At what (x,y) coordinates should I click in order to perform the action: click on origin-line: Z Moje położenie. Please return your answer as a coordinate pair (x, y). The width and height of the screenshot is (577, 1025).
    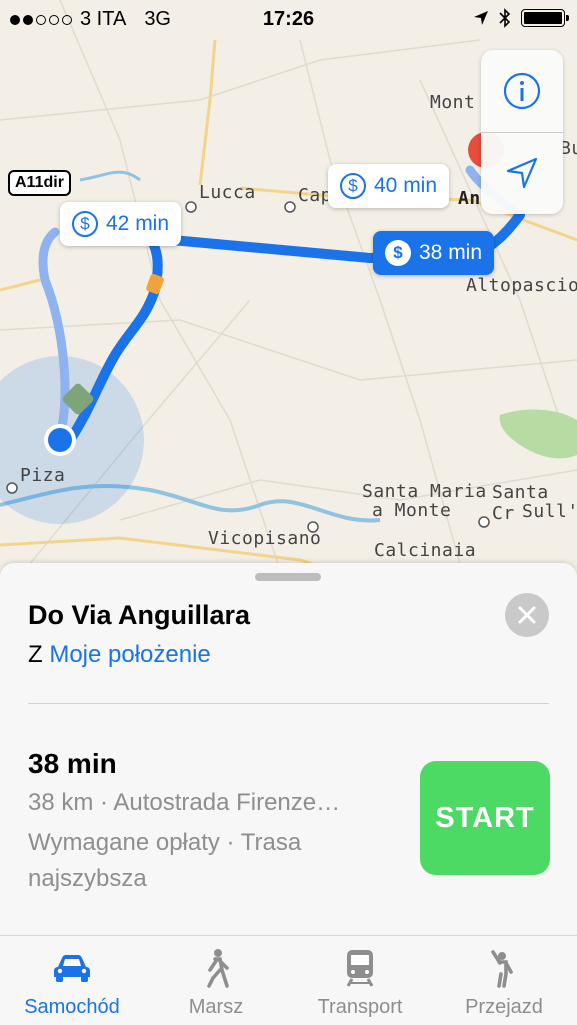
    Looking at the image, I should click on (119, 655).